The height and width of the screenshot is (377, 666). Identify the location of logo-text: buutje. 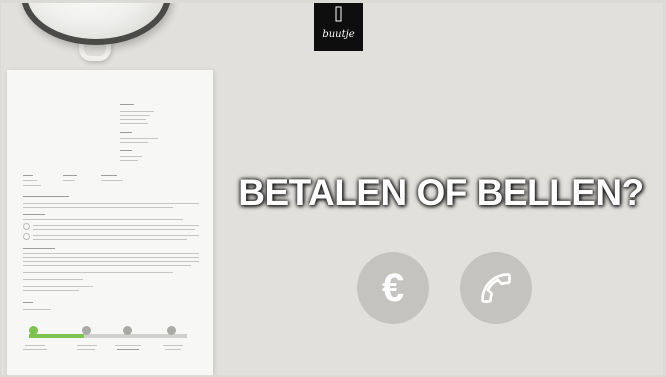
(338, 34).